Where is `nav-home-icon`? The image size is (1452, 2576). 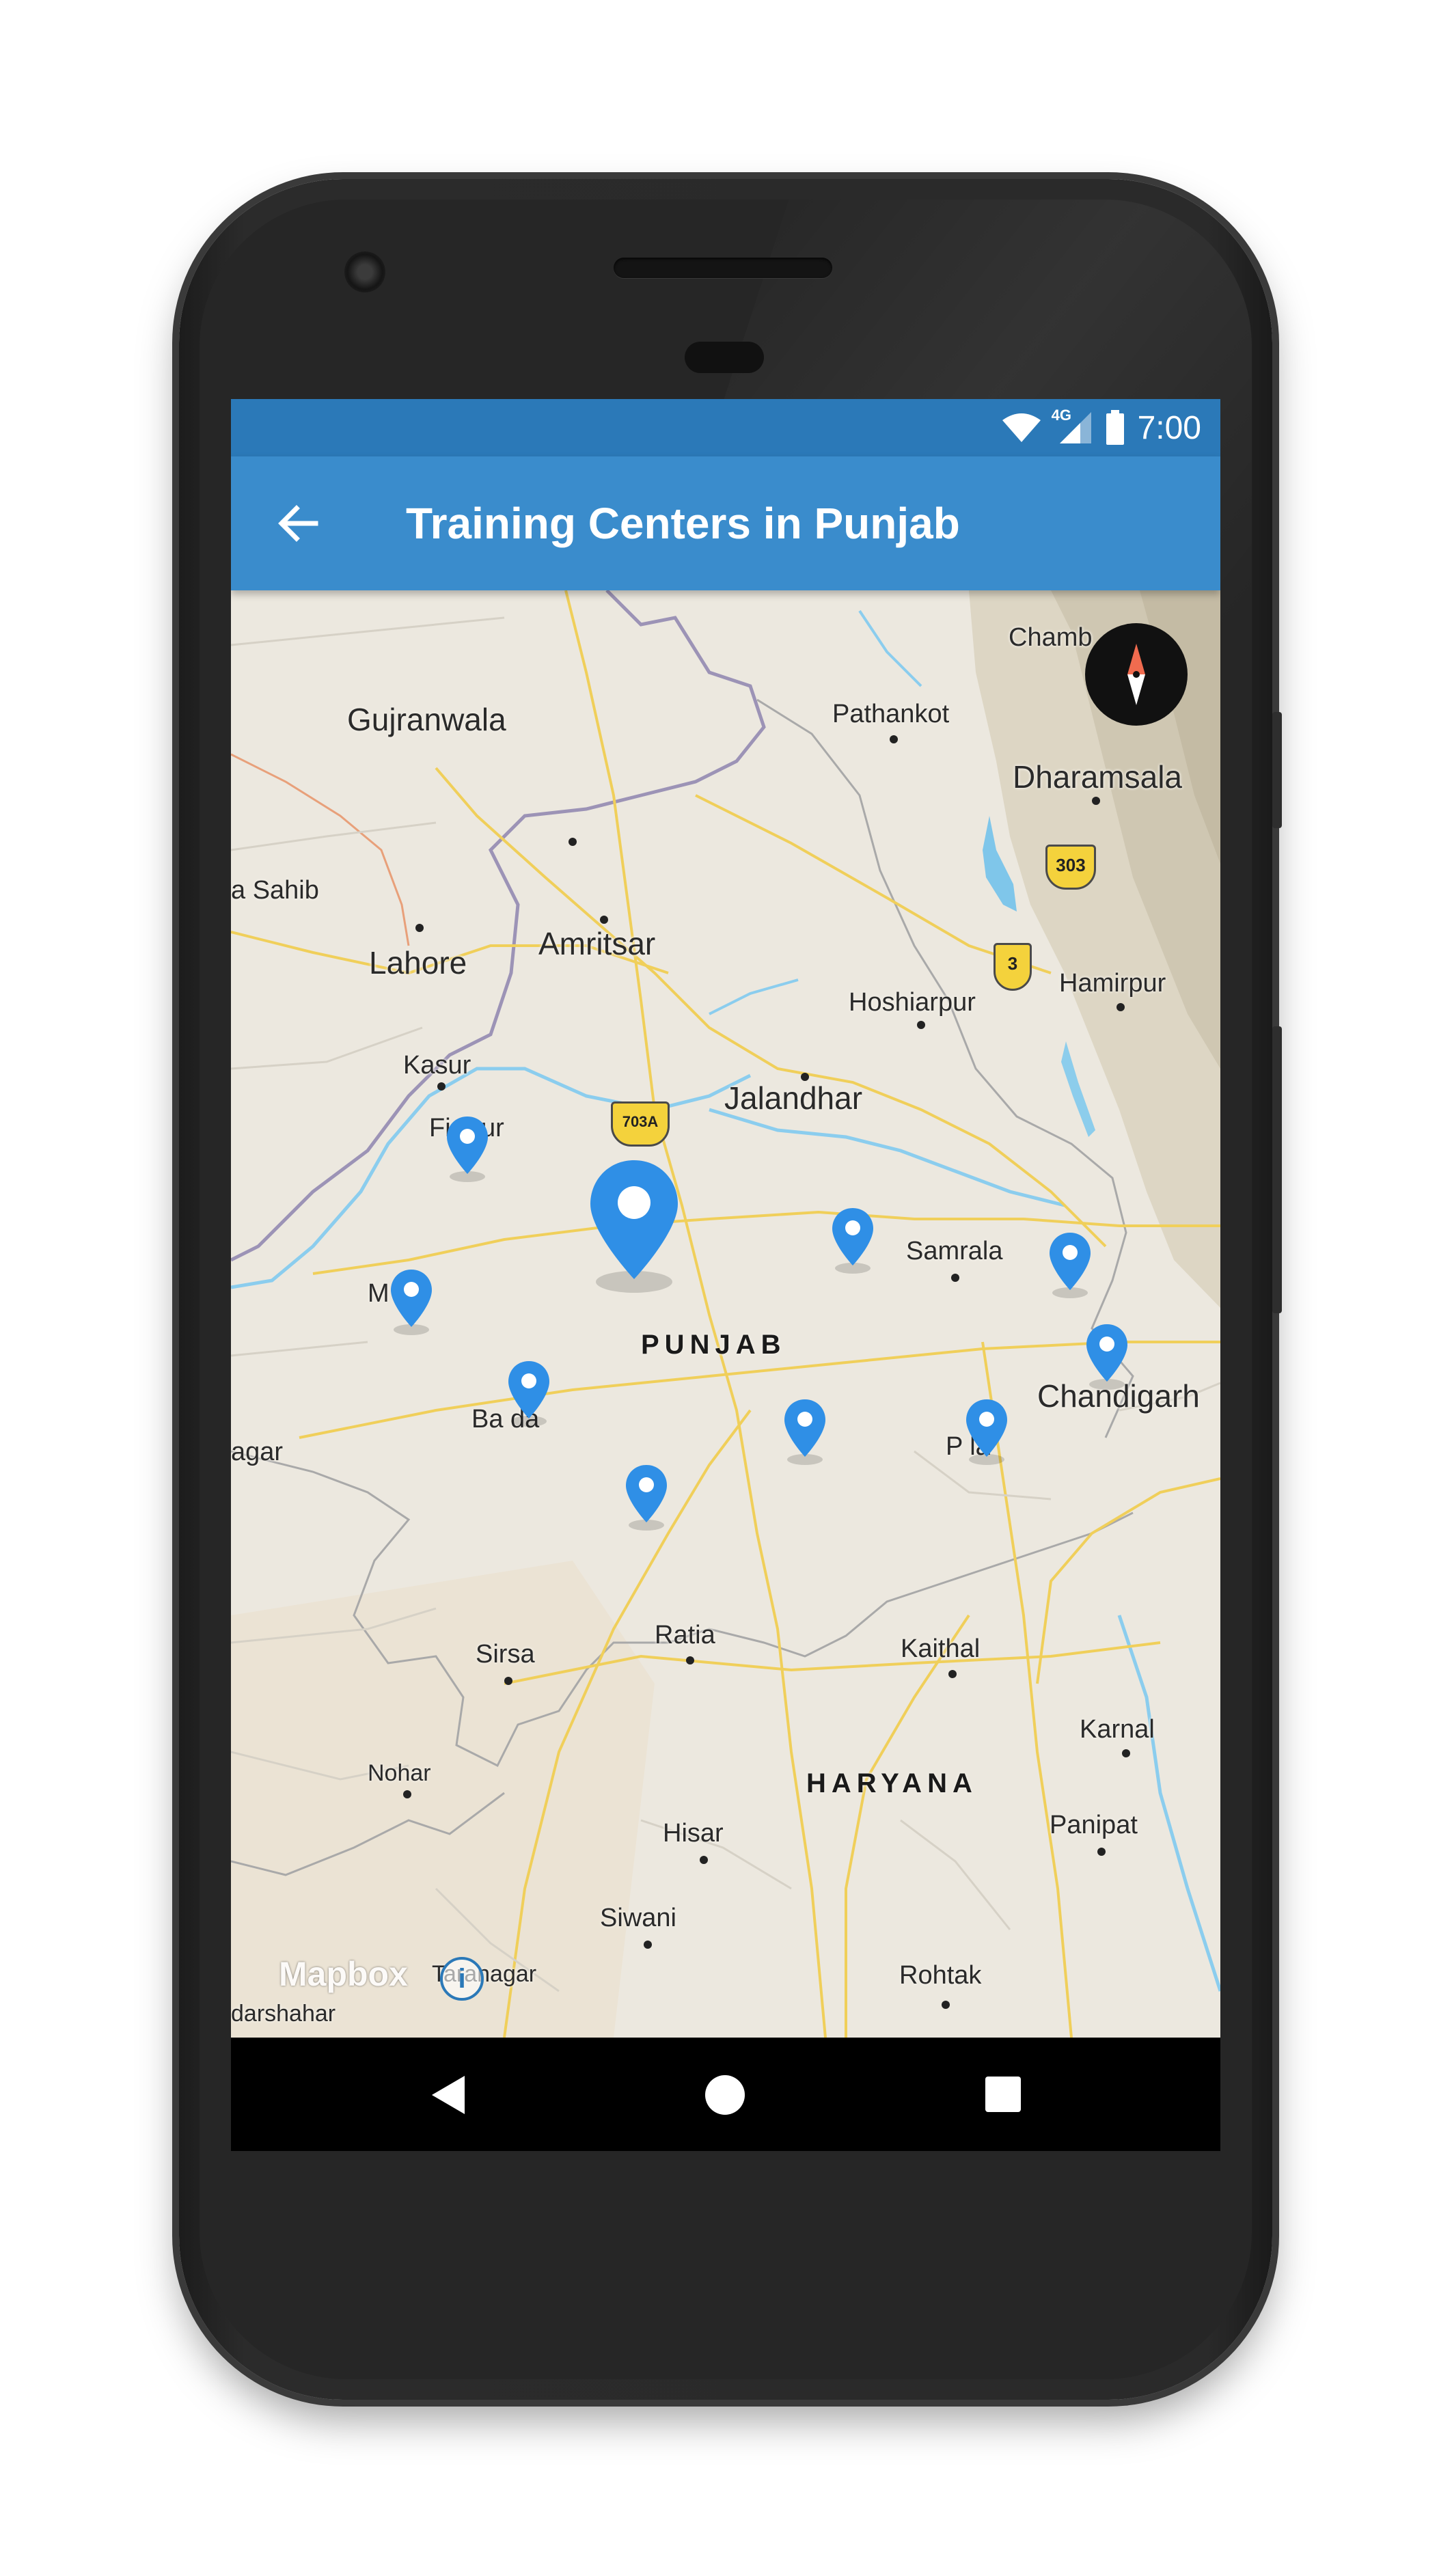
nav-home-icon is located at coordinates (725, 2095).